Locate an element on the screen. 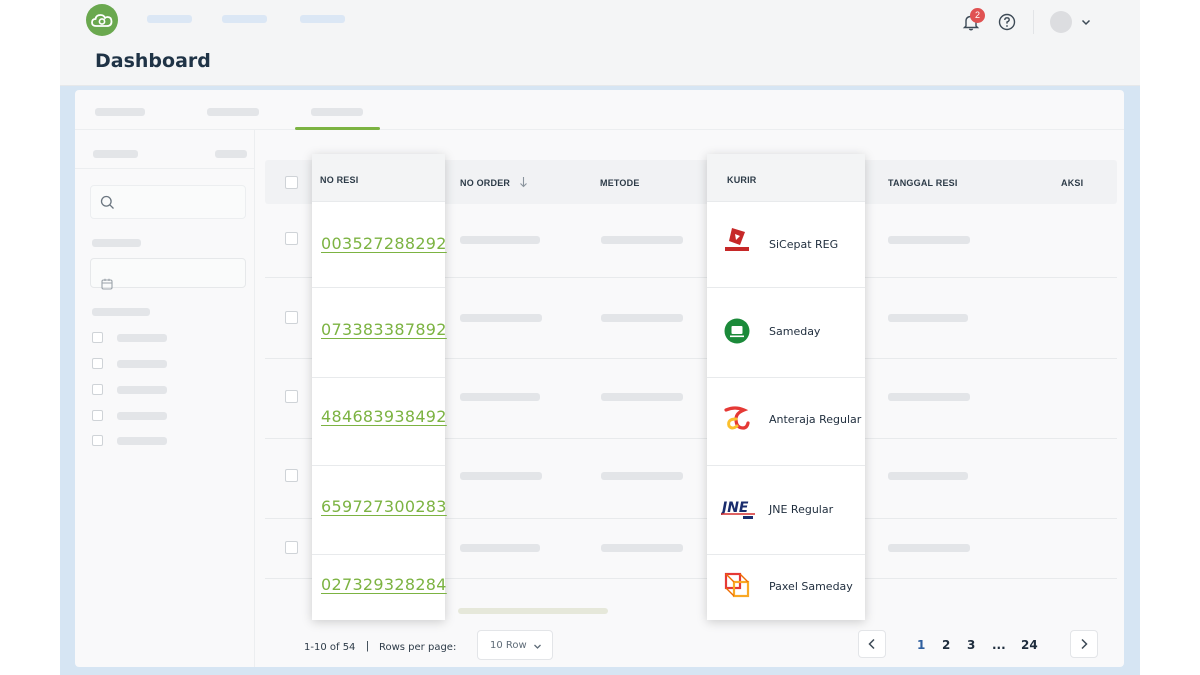  resi-link-5: 027329328284 is located at coordinates (384, 584).